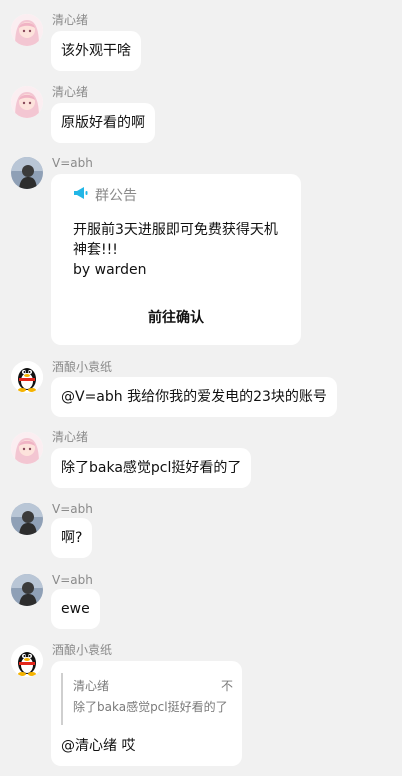 Image resolution: width=402 pixels, height=776 pixels. What do you see at coordinates (75, 609) in the screenshot?
I see `message-bubble: ewe` at bounding box center [75, 609].